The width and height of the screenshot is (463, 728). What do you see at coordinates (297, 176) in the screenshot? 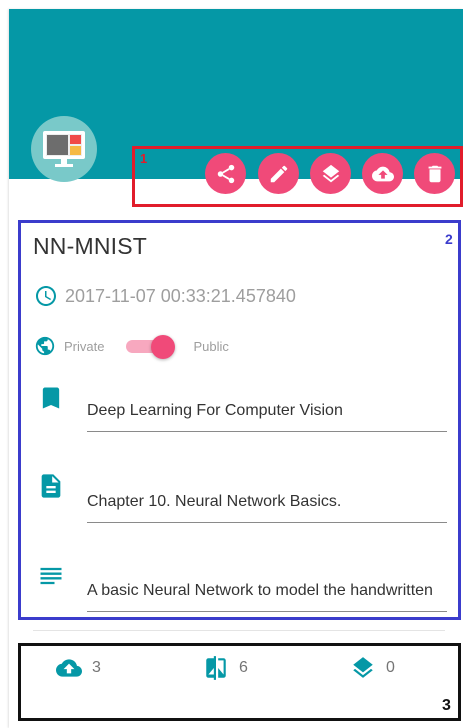
I see `annotation-box-actions` at bounding box center [297, 176].